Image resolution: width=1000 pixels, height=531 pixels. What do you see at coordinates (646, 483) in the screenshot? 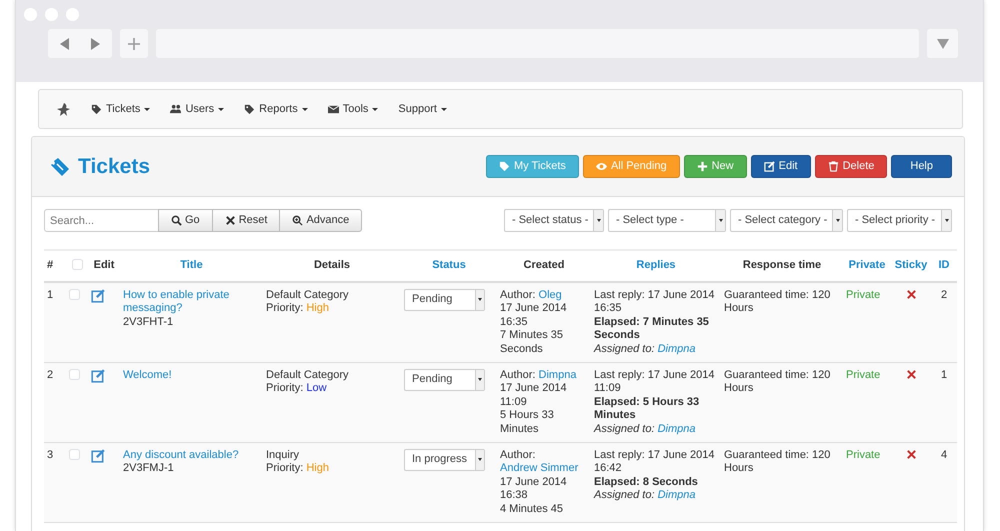
I see `elapsed-text: Elapsed: 8 Seconds` at bounding box center [646, 483].